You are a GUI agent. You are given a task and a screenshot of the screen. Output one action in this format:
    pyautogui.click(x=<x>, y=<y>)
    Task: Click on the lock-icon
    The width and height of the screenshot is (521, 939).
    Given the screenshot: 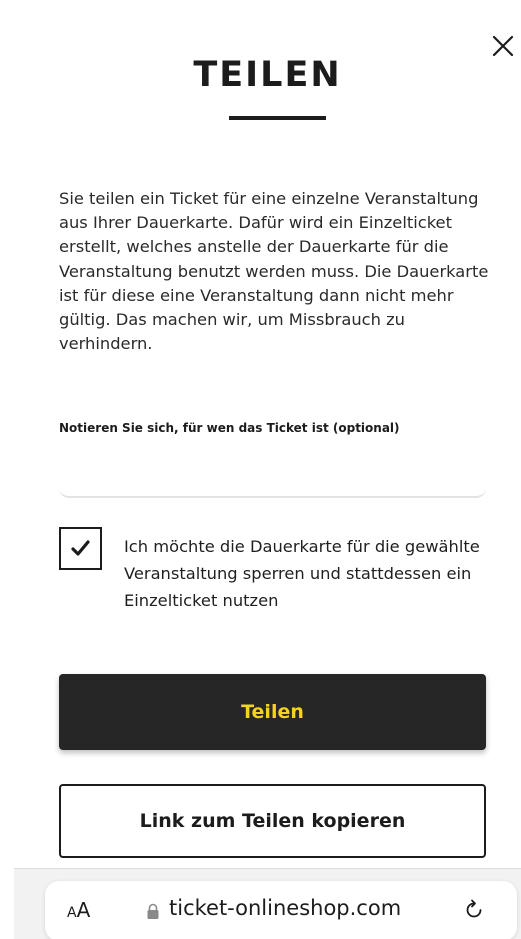 What is the action you would take?
    pyautogui.click(x=153, y=911)
    